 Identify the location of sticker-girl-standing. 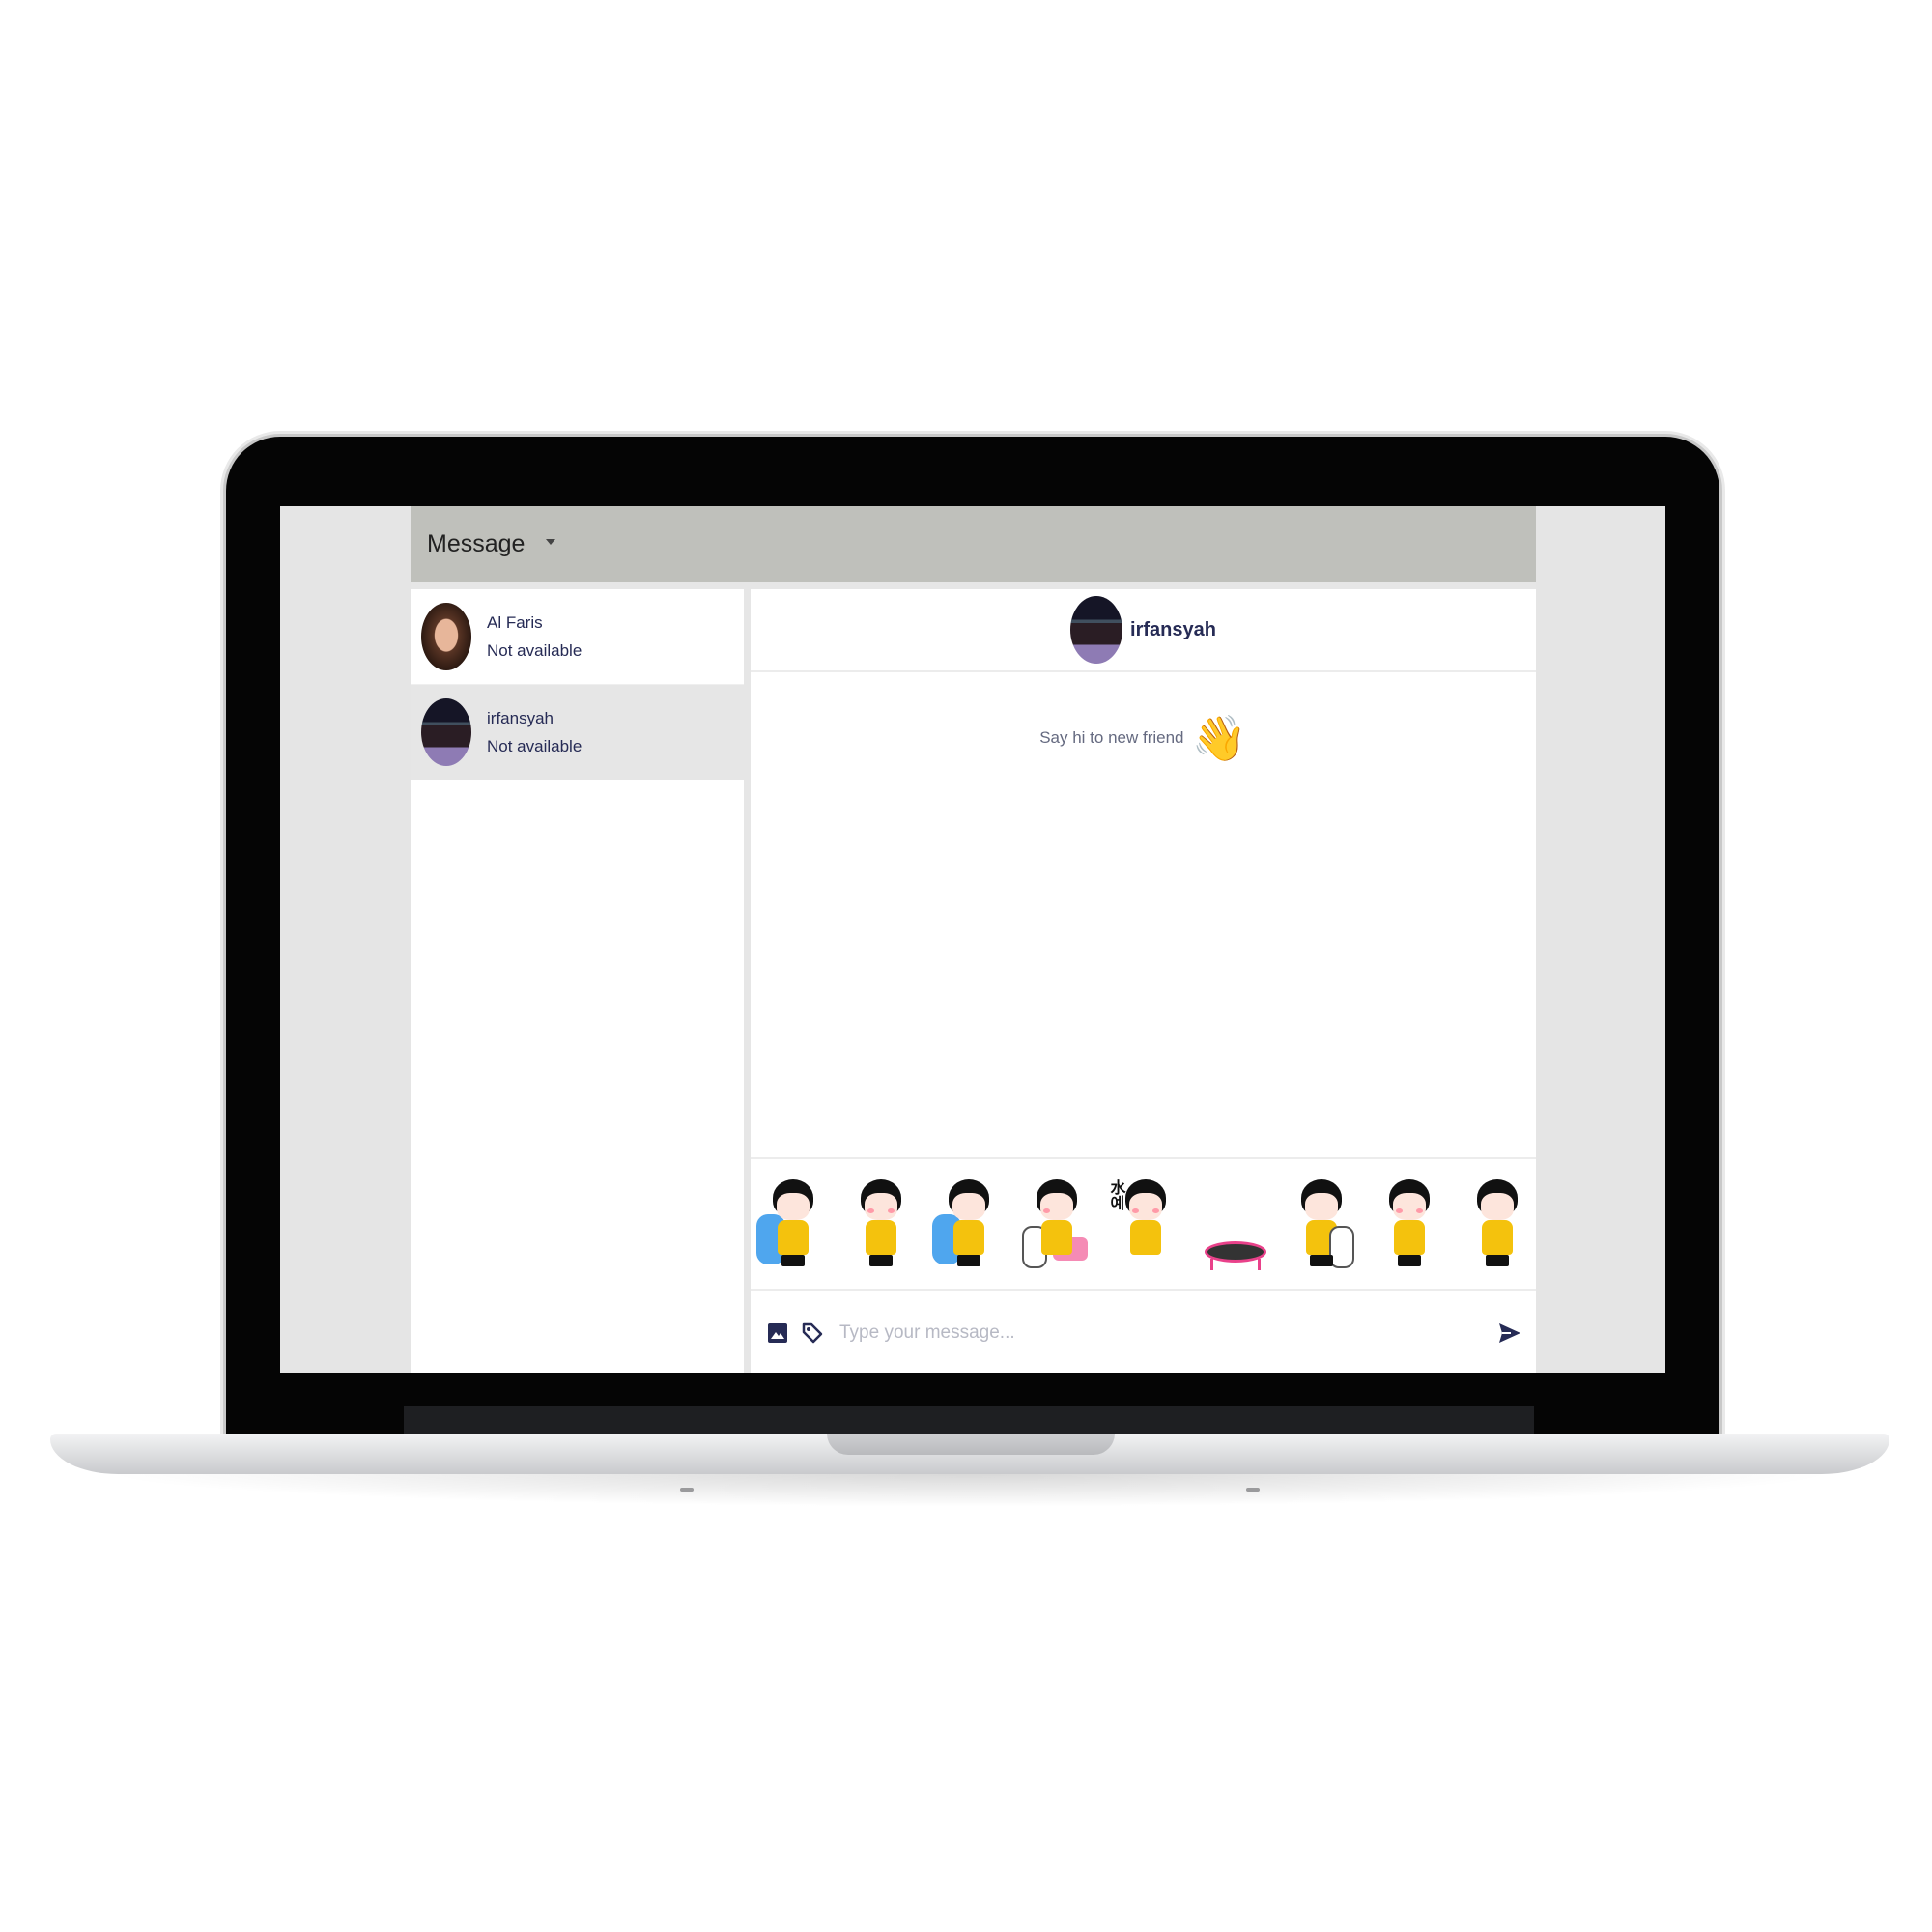
(879, 1224).